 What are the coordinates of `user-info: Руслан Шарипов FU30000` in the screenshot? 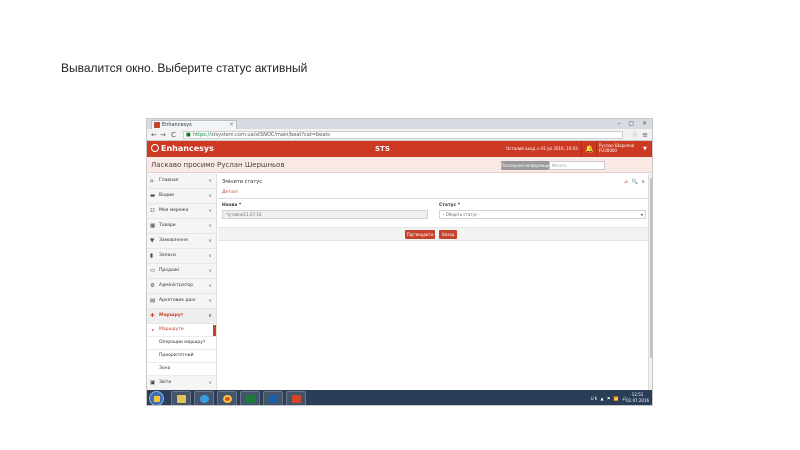 It's located at (616, 148).